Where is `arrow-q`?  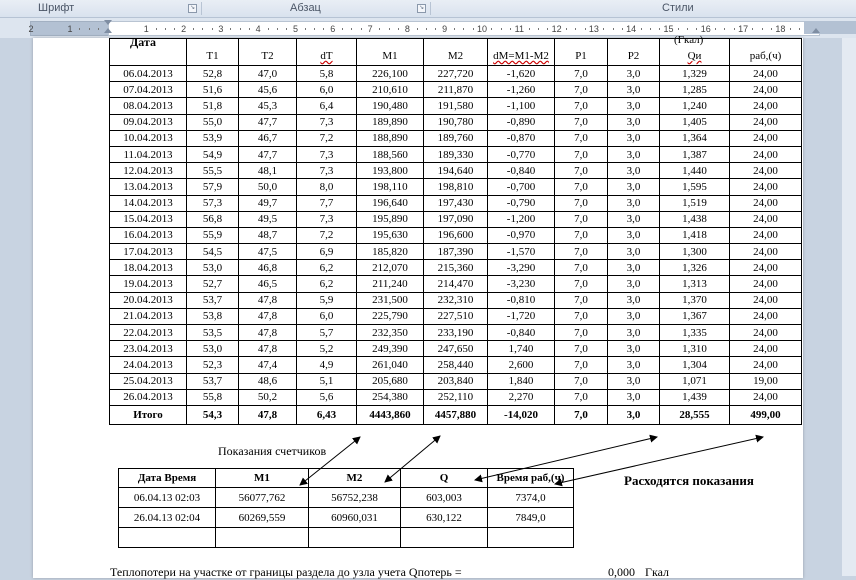
arrow-q is located at coordinates (566, 458).